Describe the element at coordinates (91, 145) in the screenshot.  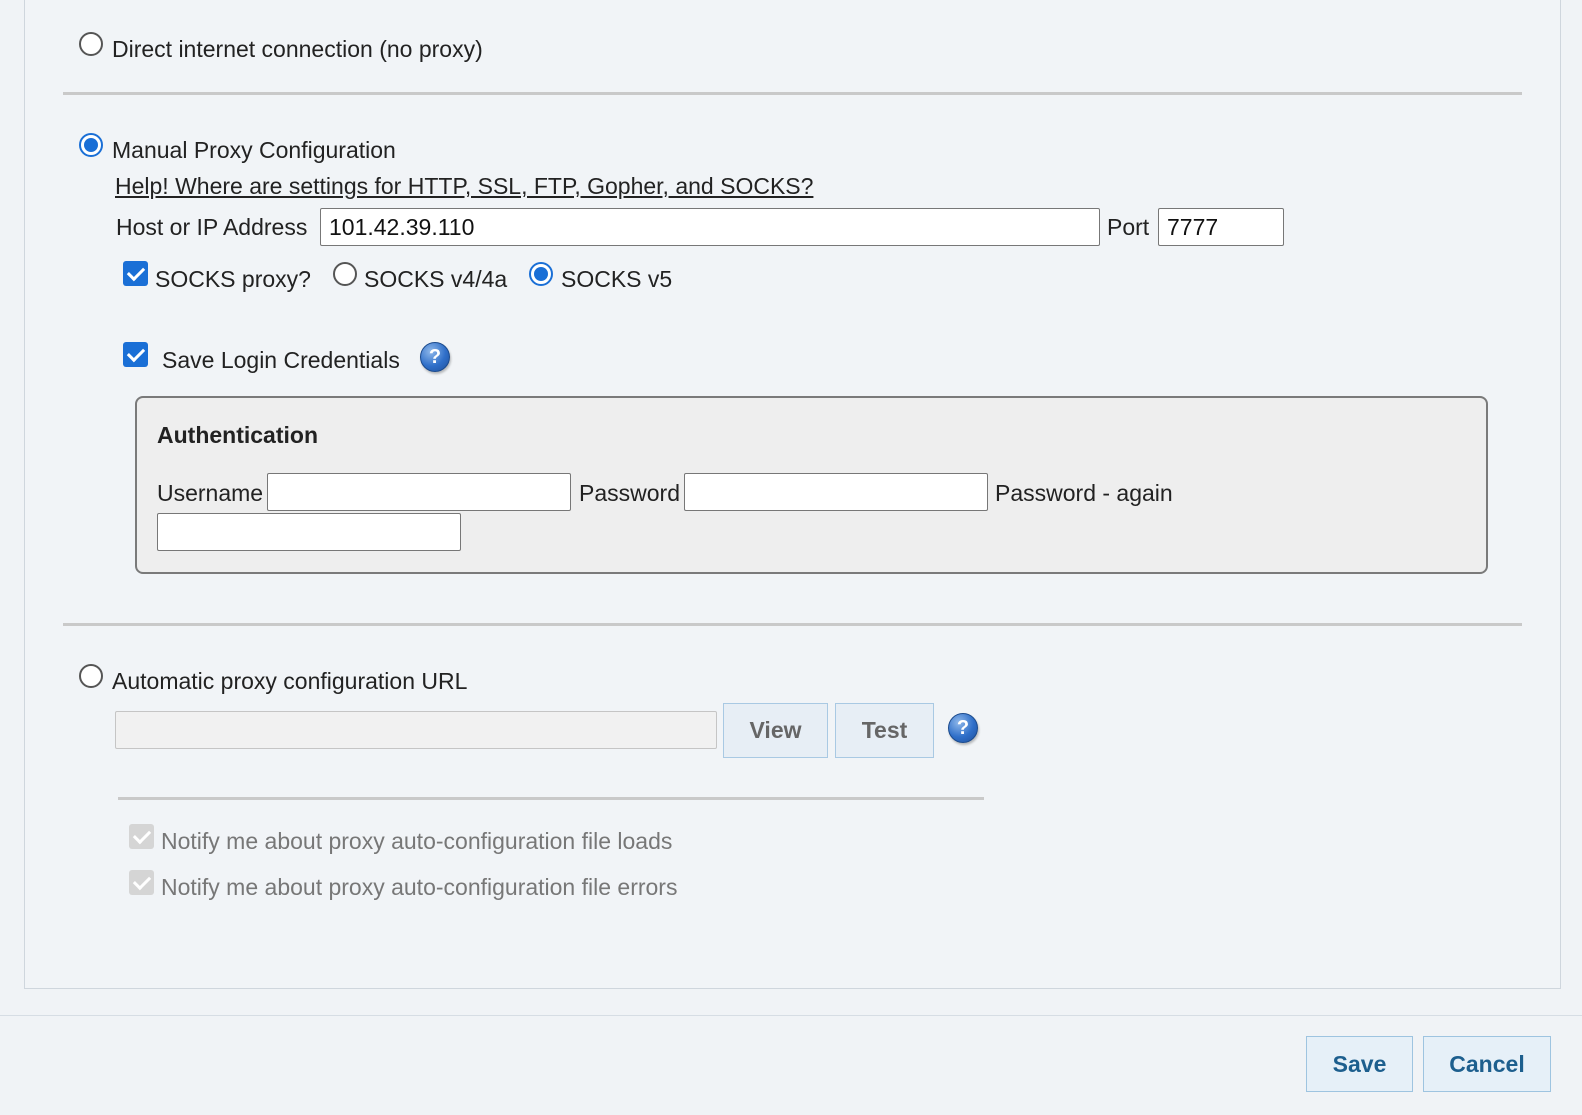
I see `manual-proxy-radio` at that location.